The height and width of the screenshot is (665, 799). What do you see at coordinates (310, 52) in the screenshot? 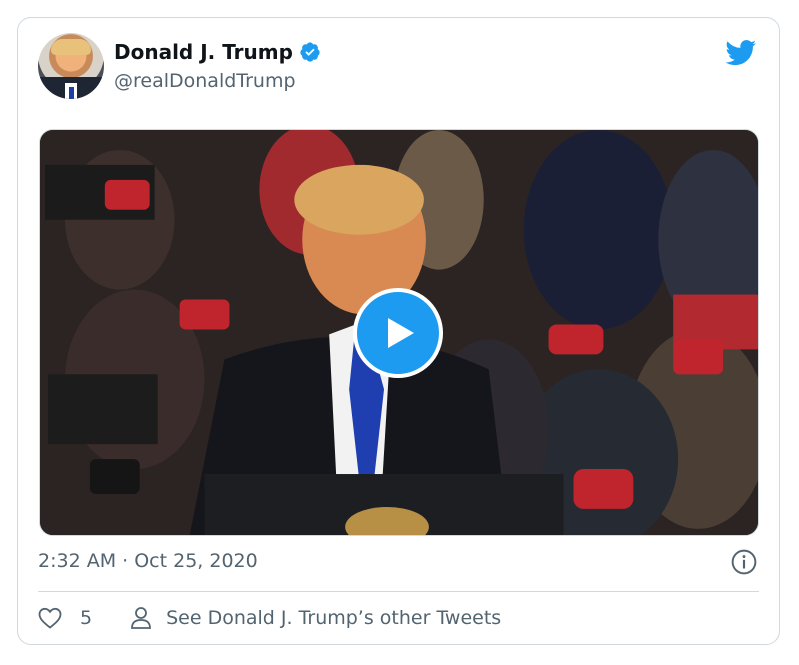
I see `verified-badge-icon` at bounding box center [310, 52].